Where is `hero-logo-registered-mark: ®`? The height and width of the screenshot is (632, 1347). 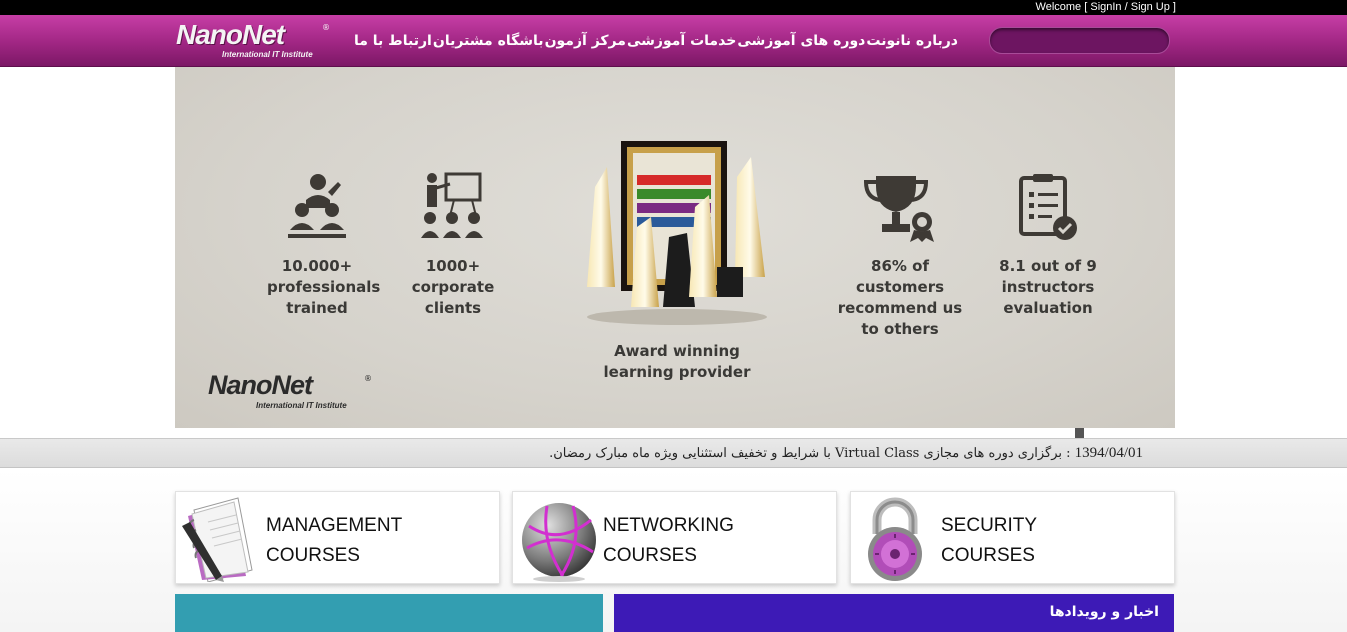 hero-logo-registered-mark: ® is located at coordinates (368, 378).